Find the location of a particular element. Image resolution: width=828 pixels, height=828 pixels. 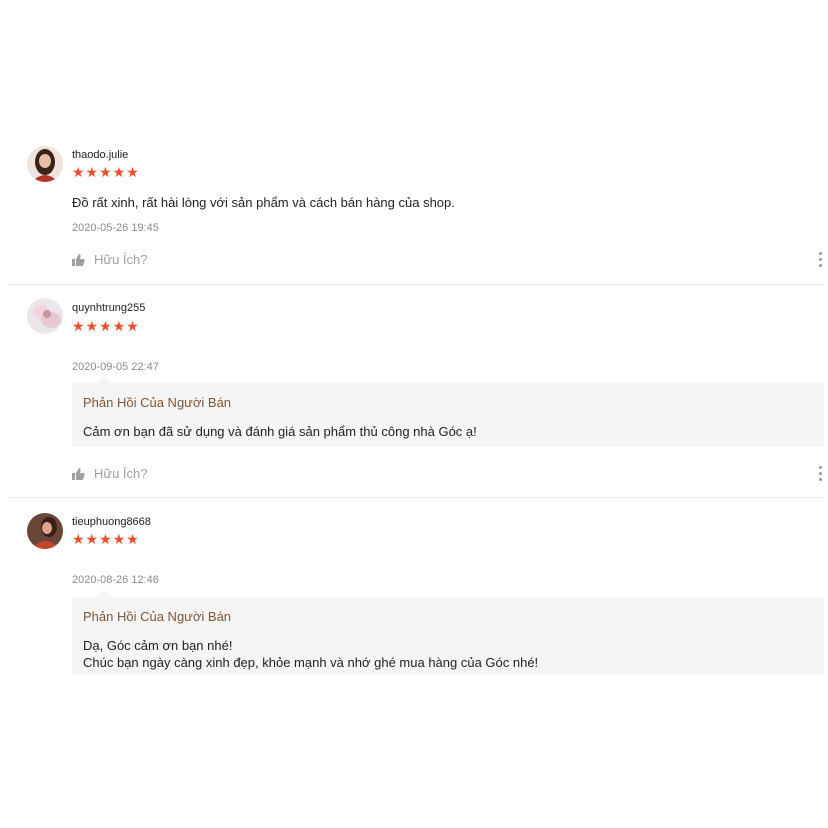

review-time: 2020-09-05 22:47 is located at coordinates (115, 367).